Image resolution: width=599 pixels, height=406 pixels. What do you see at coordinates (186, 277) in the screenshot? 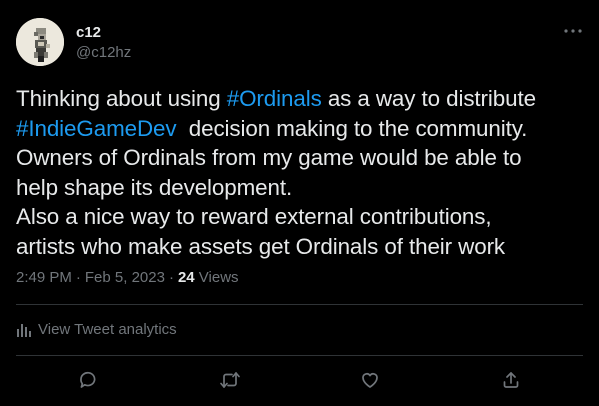
I see `views-count: 24` at bounding box center [186, 277].